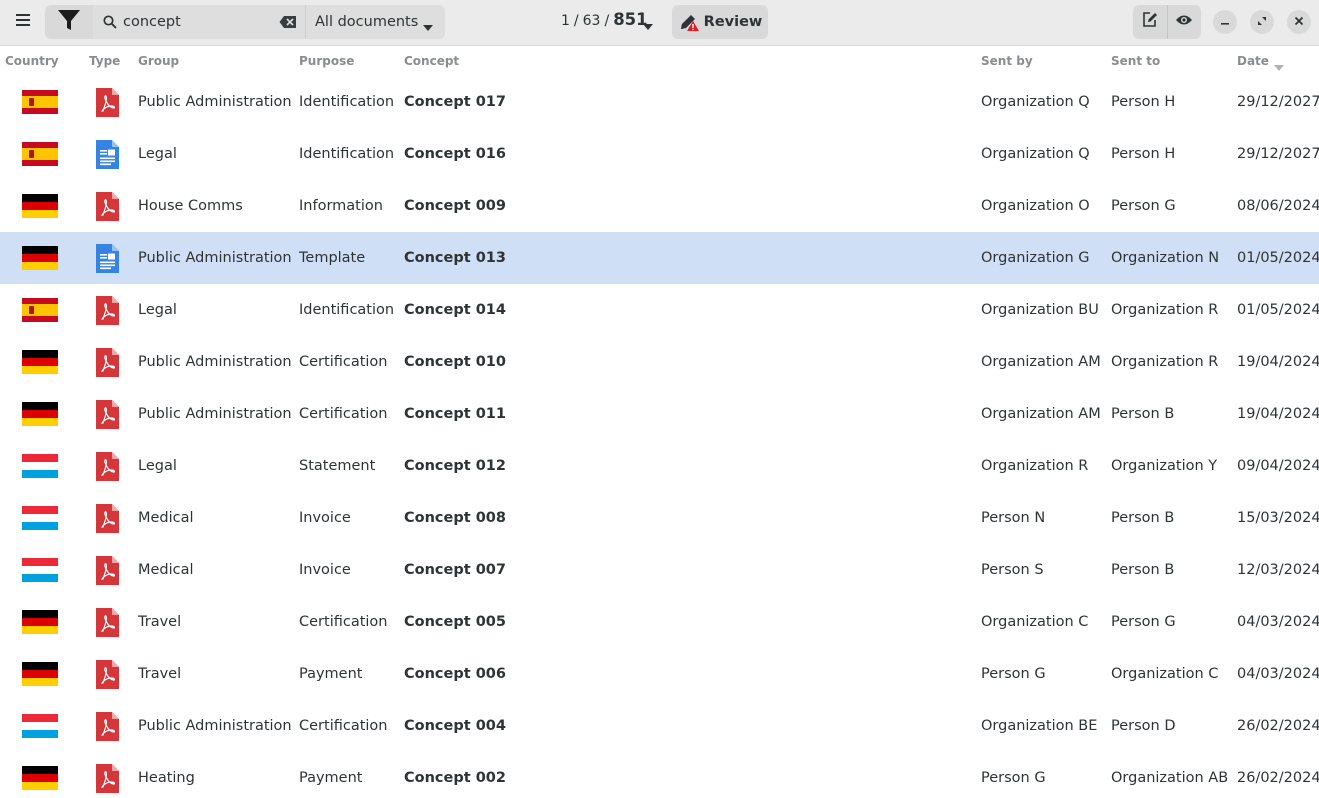 Image resolution: width=1319 pixels, height=798 pixels. Describe the element at coordinates (659, 23) in the screenshot. I see `header-bar: All documents 1 / 63 / 851 Review` at that location.